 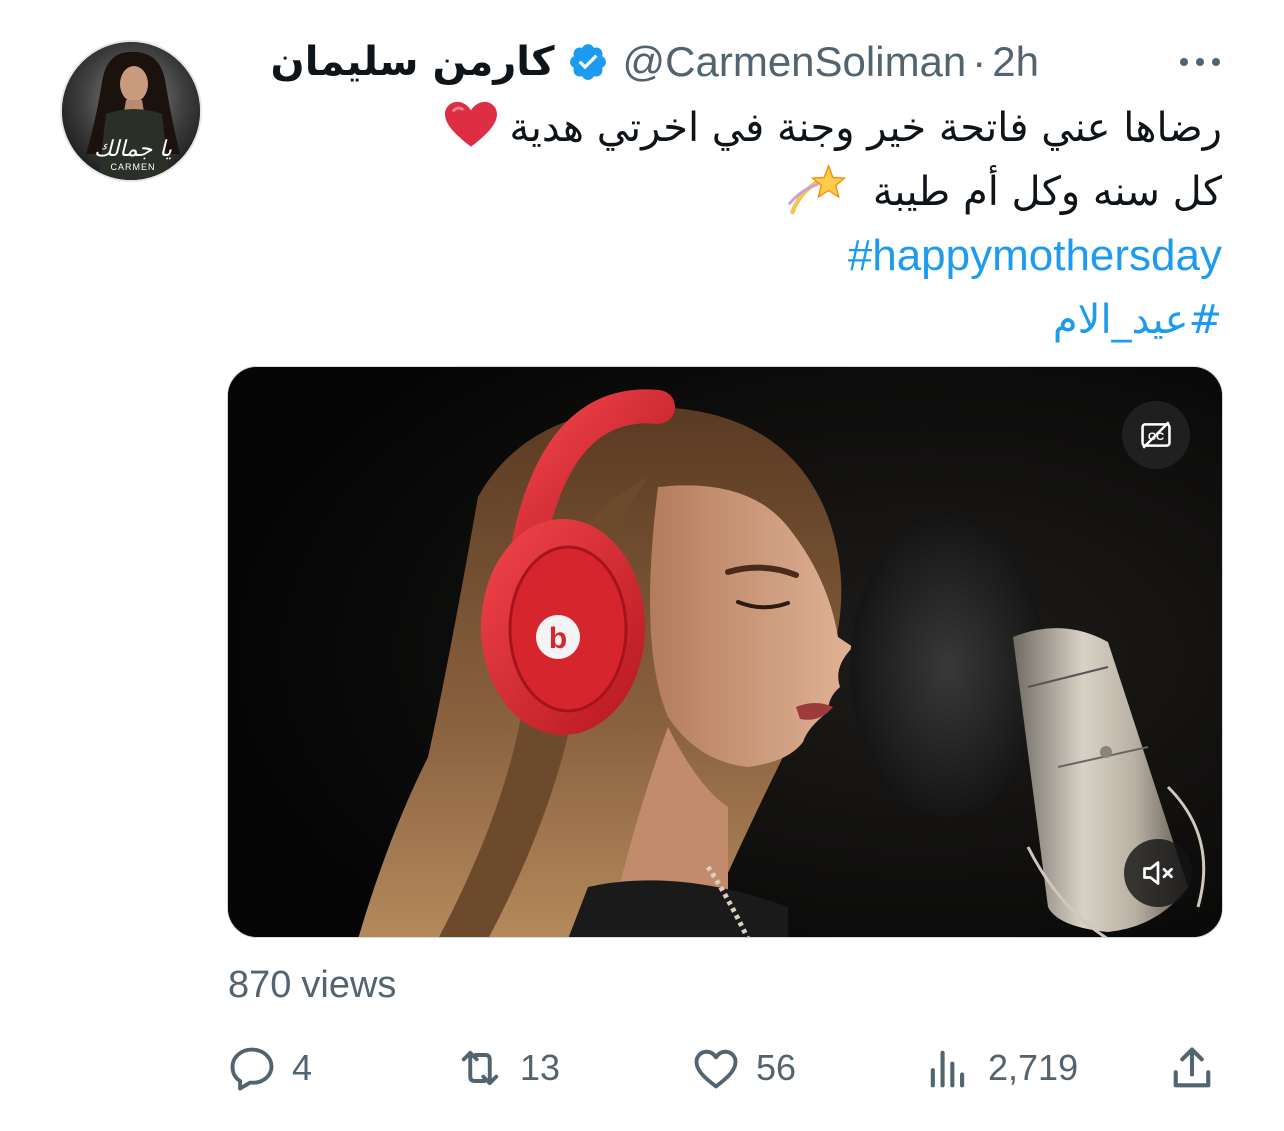 What do you see at coordinates (1033, 1067) in the screenshot?
I see `analytics-count: 2,719` at bounding box center [1033, 1067].